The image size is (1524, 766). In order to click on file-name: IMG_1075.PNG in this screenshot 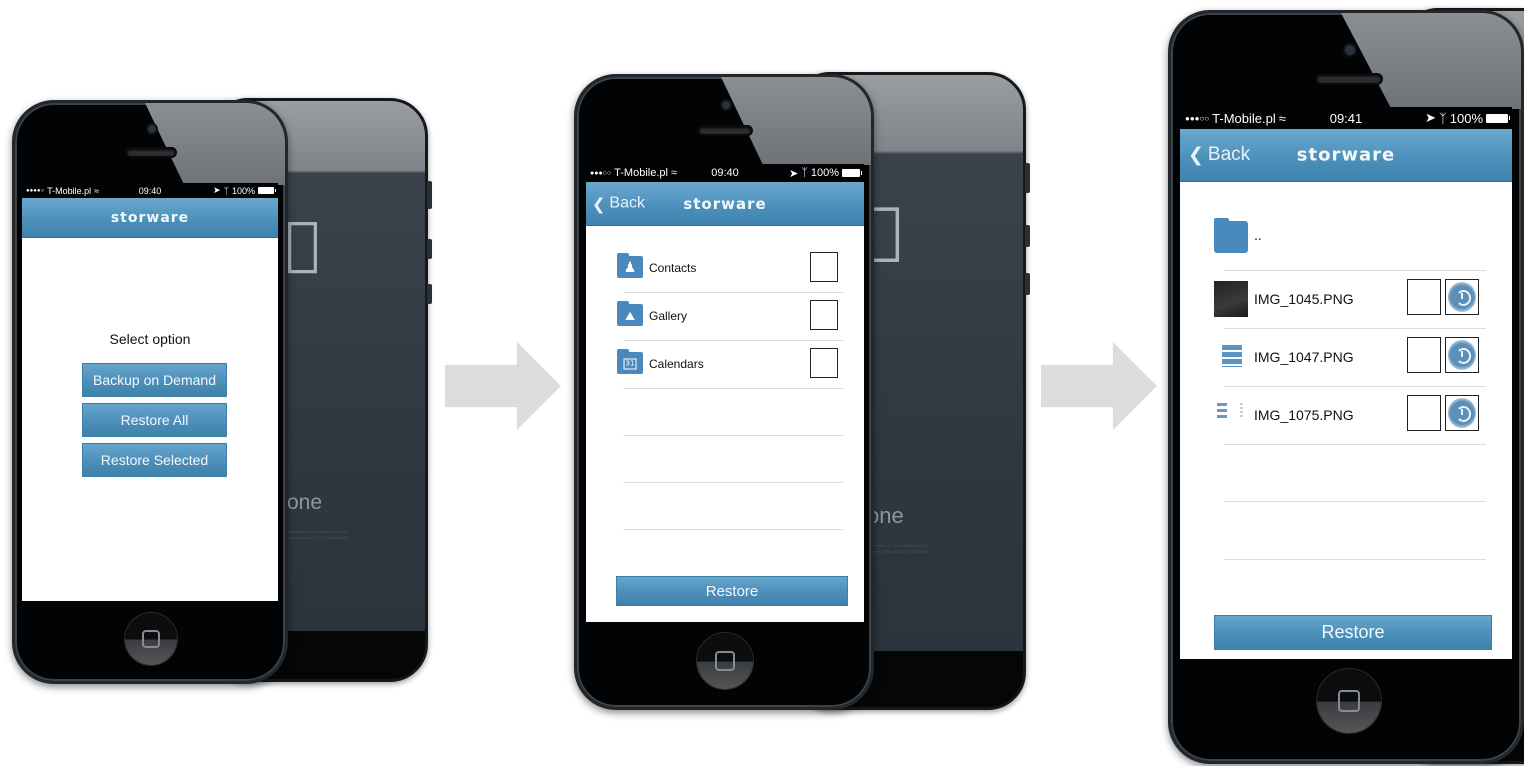, I will do `click(1304, 415)`.